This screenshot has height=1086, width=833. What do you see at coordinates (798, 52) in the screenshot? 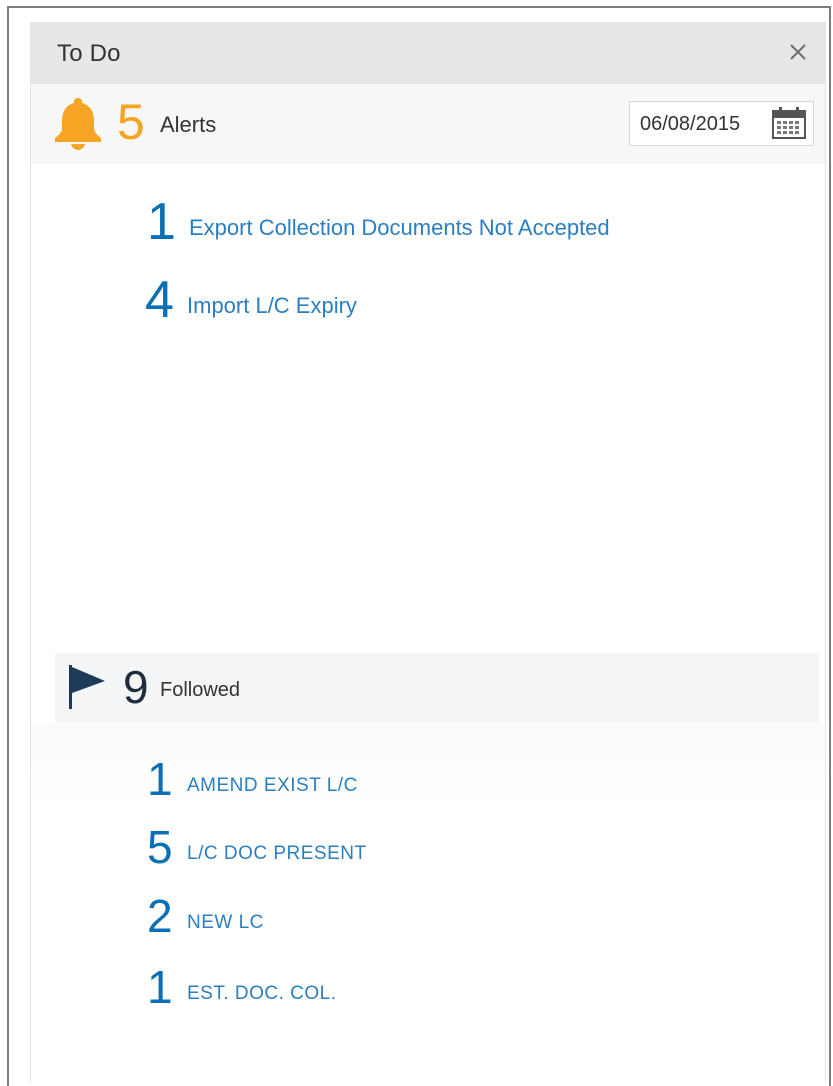
I see `close-icon` at bounding box center [798, 52].